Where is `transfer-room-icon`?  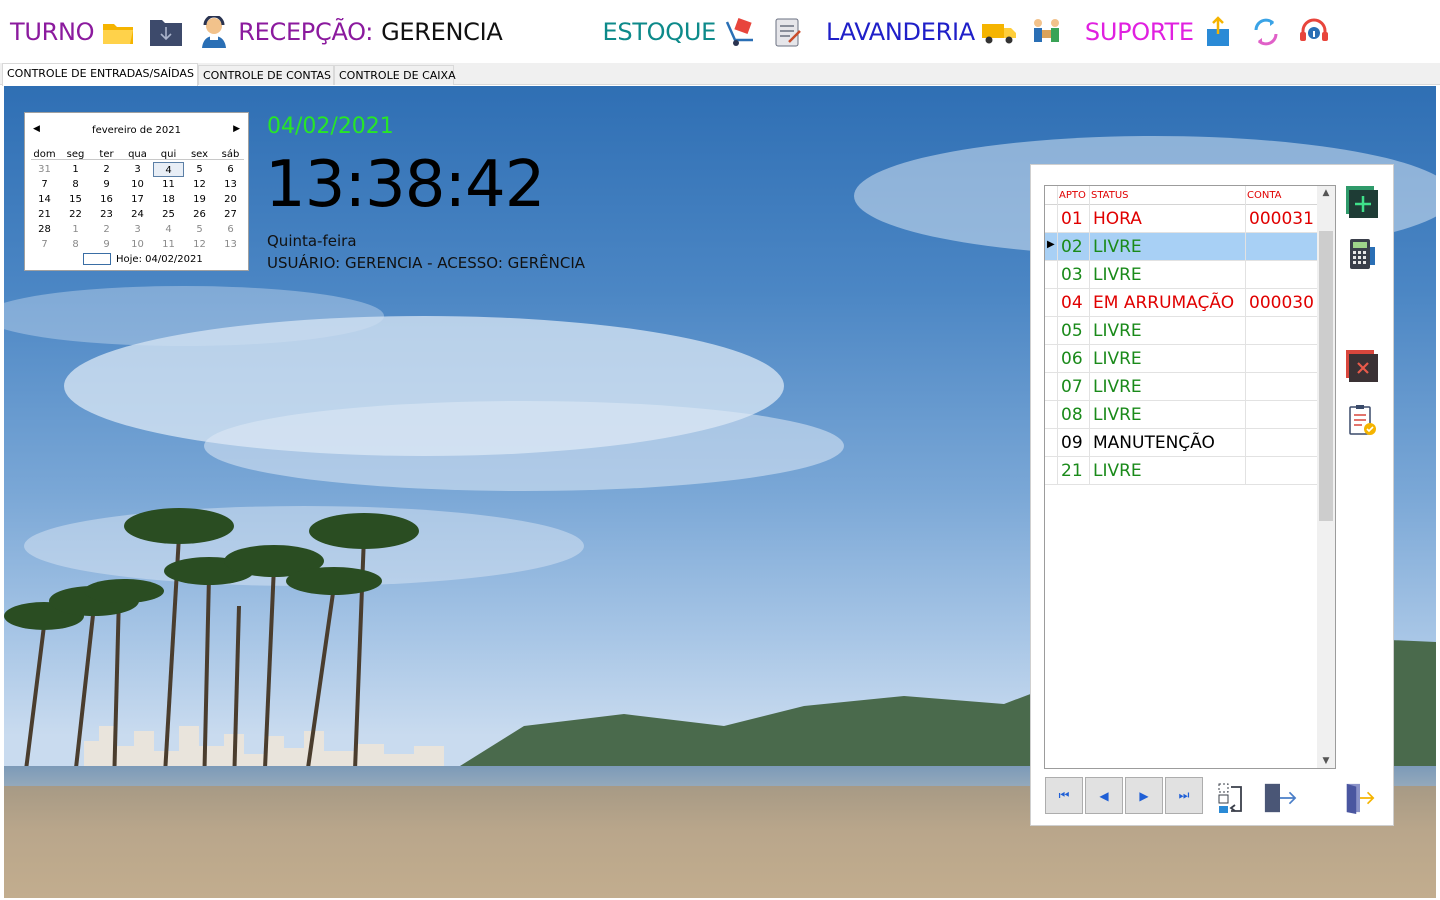 transfer-room-icon is located at coordinates (1232, 798).